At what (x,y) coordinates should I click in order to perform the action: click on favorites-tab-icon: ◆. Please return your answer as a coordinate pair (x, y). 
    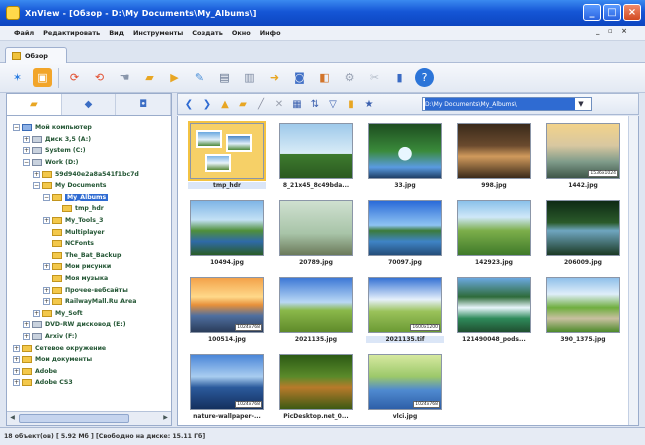
    Looking at the image, I should click on (89, 104).